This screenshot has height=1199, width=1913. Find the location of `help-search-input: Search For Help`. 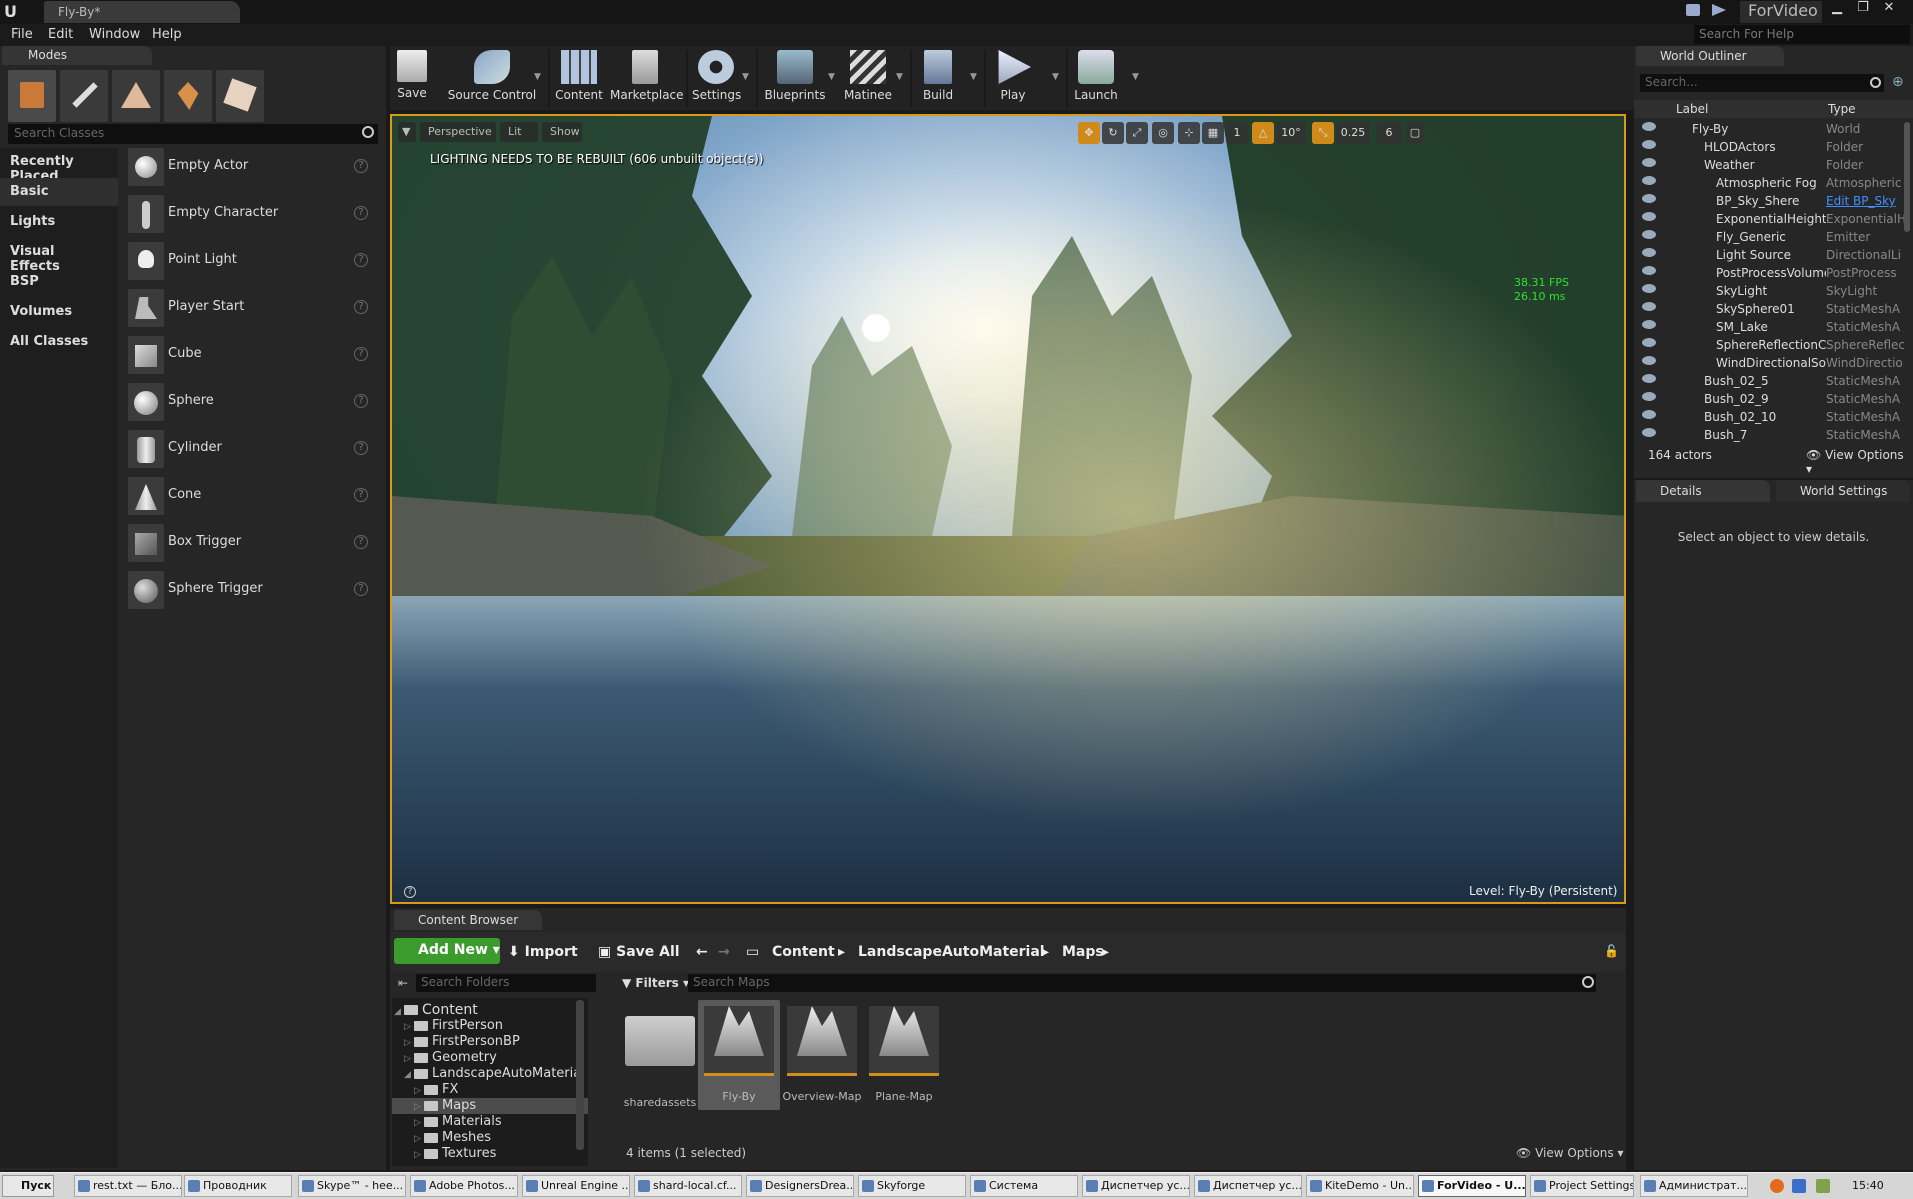

help-search-input: Search For Help is located at coordinates (1802, 34).